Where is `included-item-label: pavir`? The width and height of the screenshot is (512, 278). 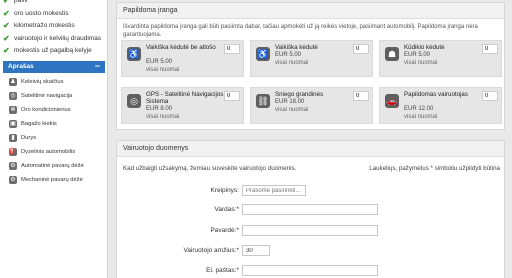 included-item-label: pavir is located at coordinates (21, 2).